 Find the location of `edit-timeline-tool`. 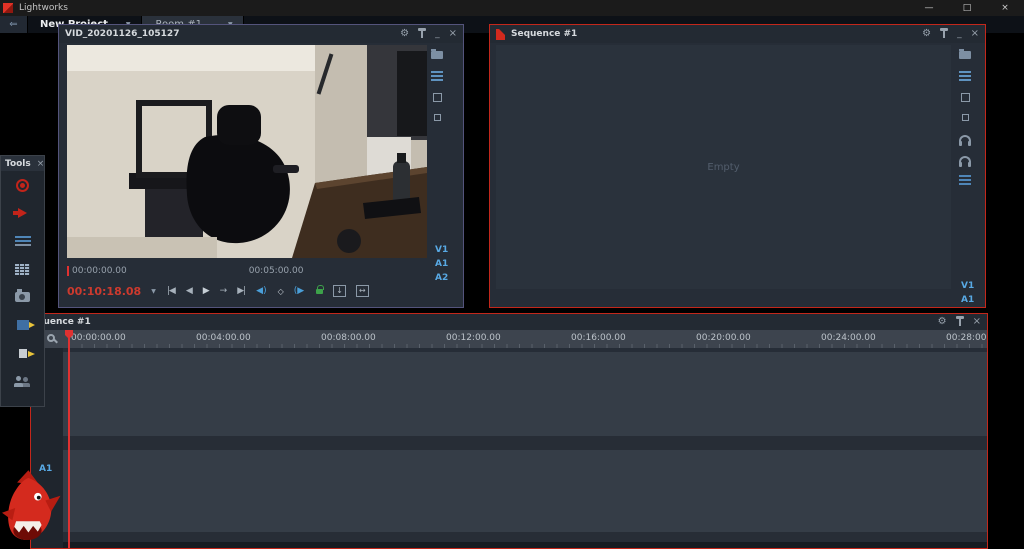

edit-timeline-tool is located at coordinates (22, 241).